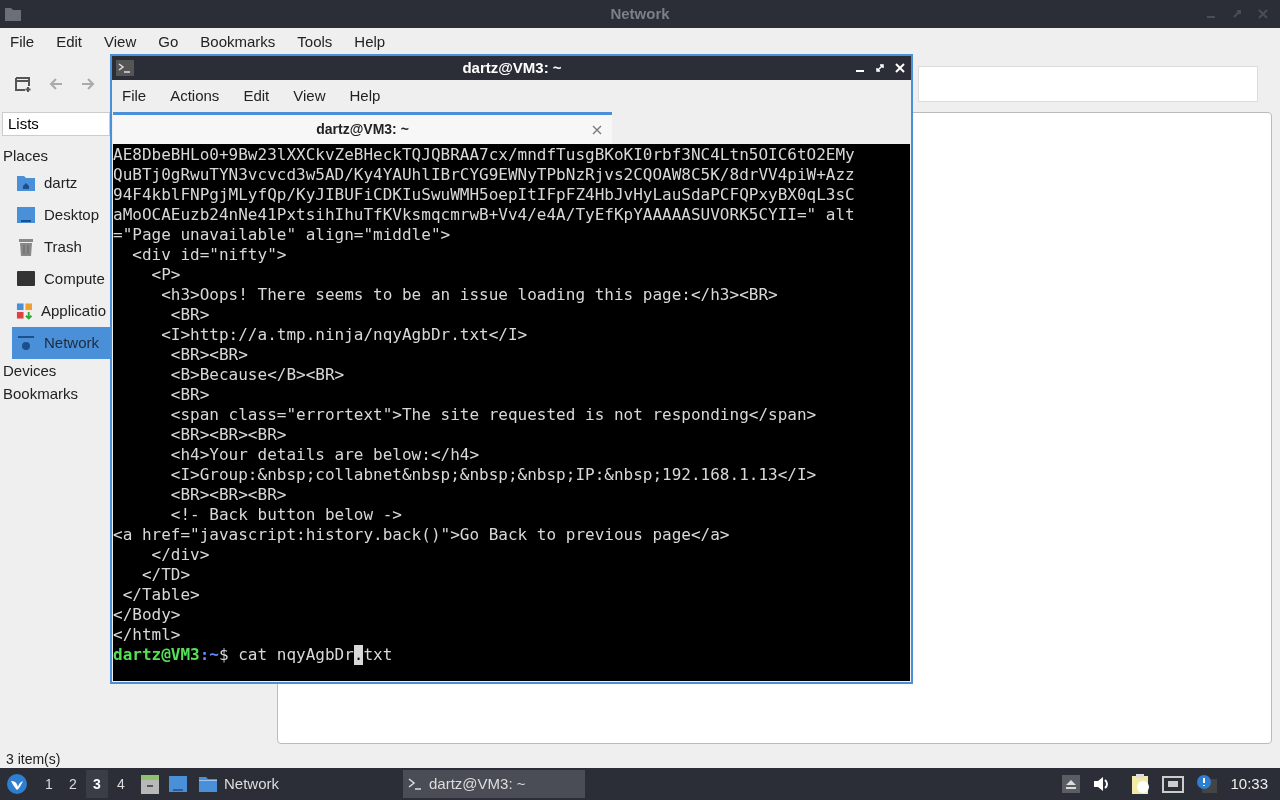 This screenshot has width=1280, height=800. What do you see at coordinates (238, 784) in the screenshot?
I see `taskbar-button: Network` at bounding box center [238, 784].